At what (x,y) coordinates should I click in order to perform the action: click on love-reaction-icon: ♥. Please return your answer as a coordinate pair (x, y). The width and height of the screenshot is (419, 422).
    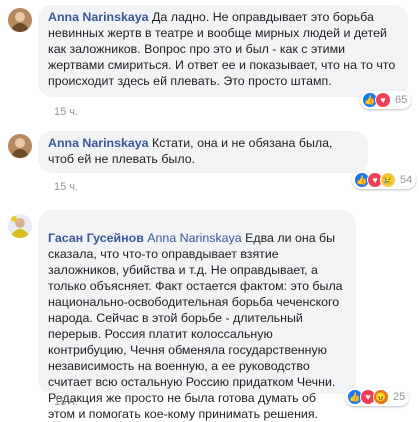
    Looking at the image, I should click on (383, 100).